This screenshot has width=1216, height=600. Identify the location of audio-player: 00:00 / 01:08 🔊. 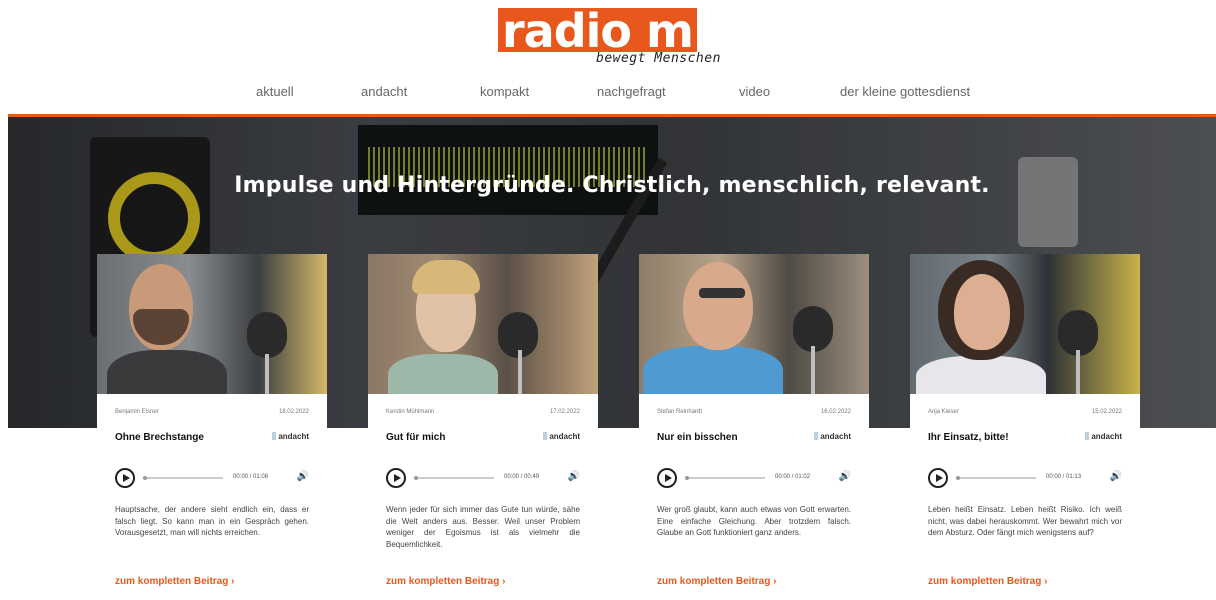
(212, 479).